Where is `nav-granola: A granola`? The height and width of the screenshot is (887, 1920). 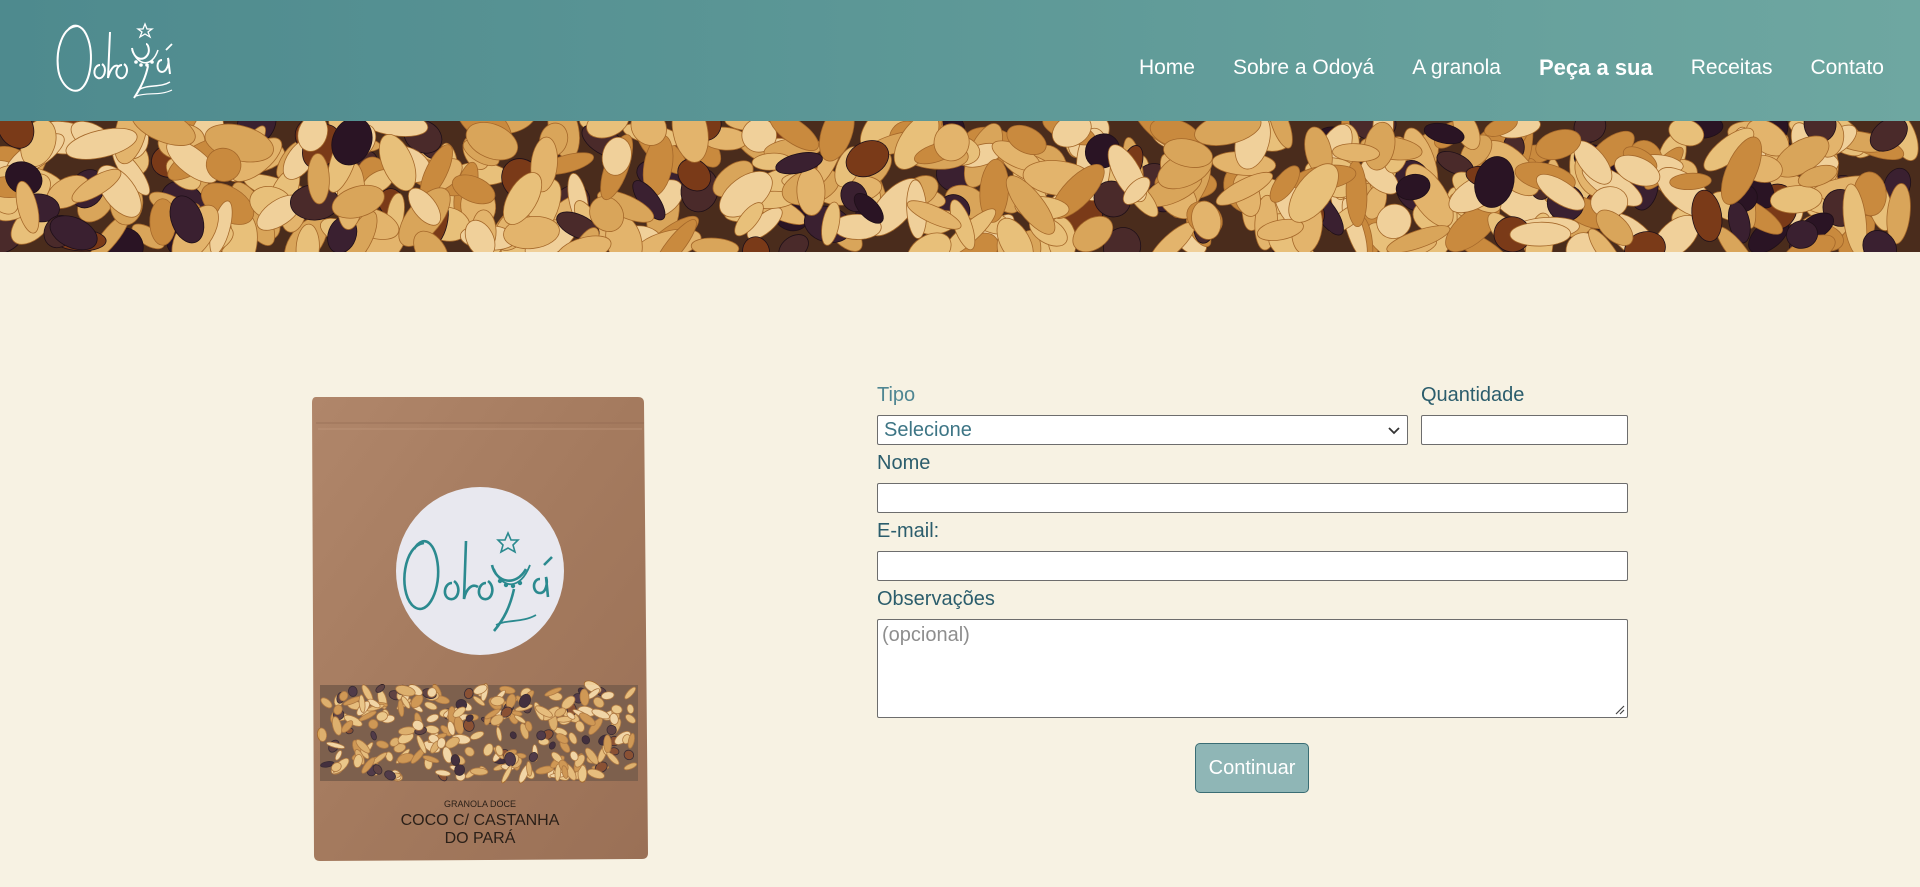 nav-granola: A granola is located at coordinates (1456, 68).